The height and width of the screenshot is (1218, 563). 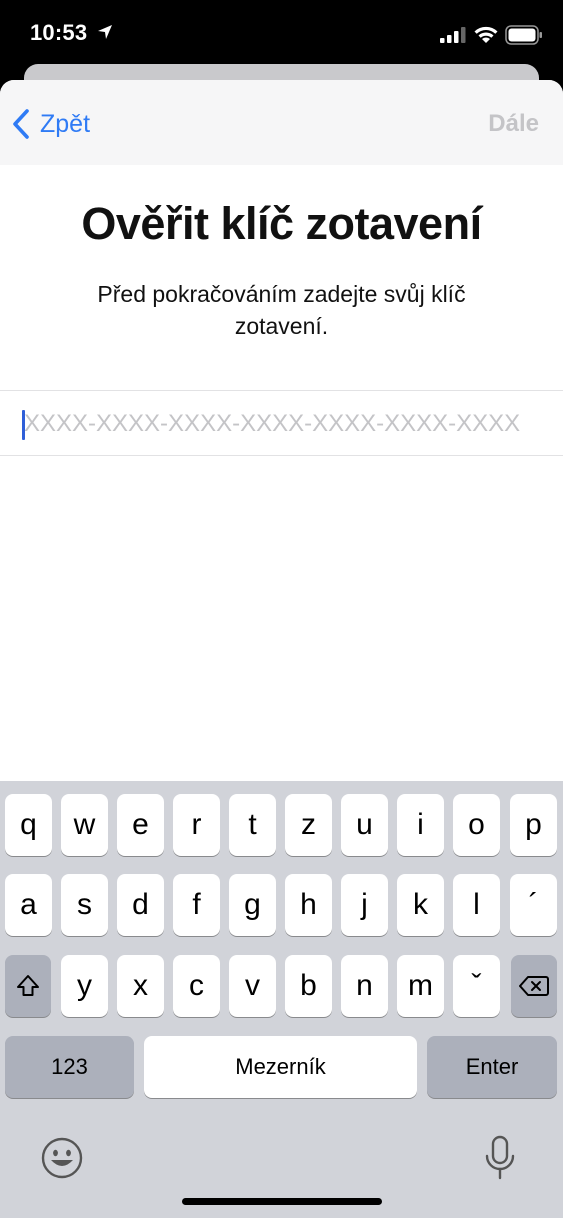 What do you see at coordinates (84, 986) in the screenshot?
I see `key-y: y` at bounding box center [84, 986].